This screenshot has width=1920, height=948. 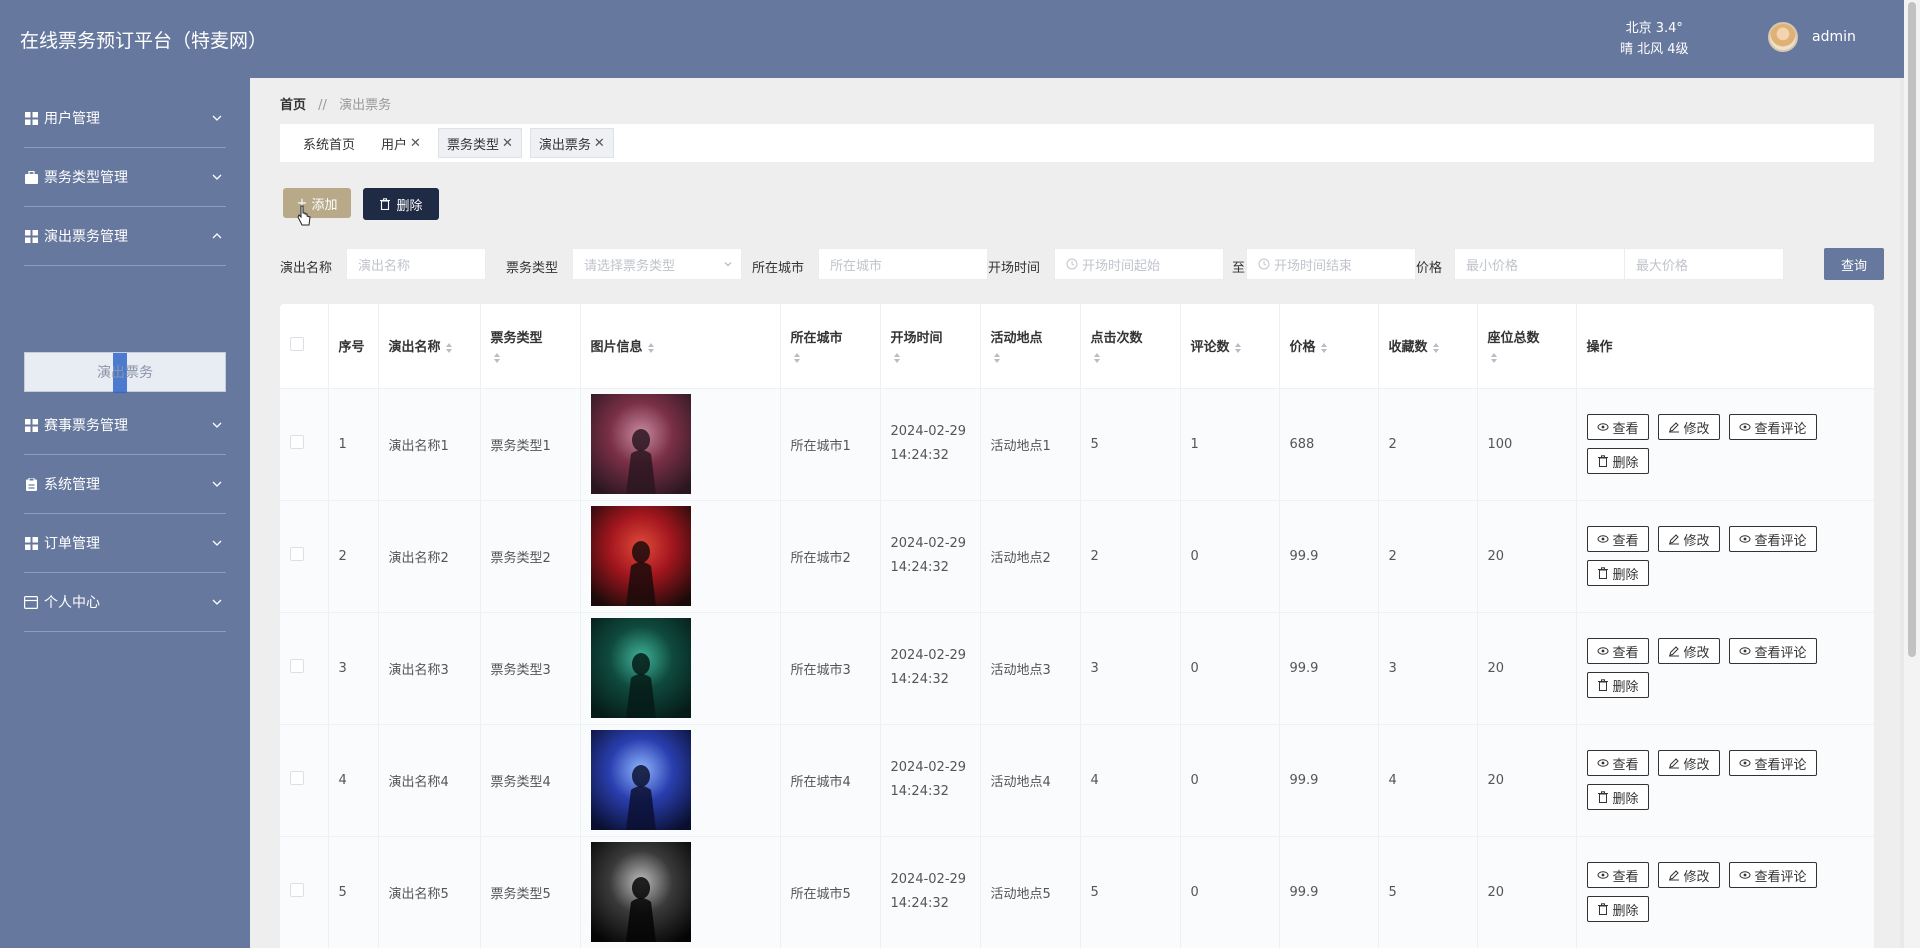 What do you see at coordinates (1130, 346) in the screenshot?
I see `header-clicks: 点击次数` at bounding box center [1130, 346].